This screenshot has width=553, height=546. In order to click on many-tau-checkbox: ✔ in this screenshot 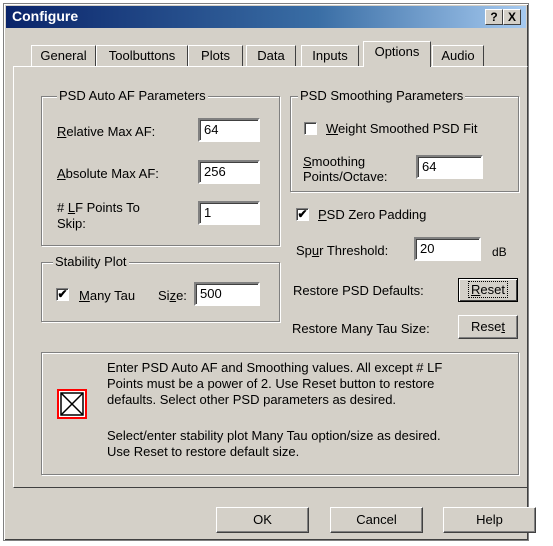, I will do `click(62, 294)`.